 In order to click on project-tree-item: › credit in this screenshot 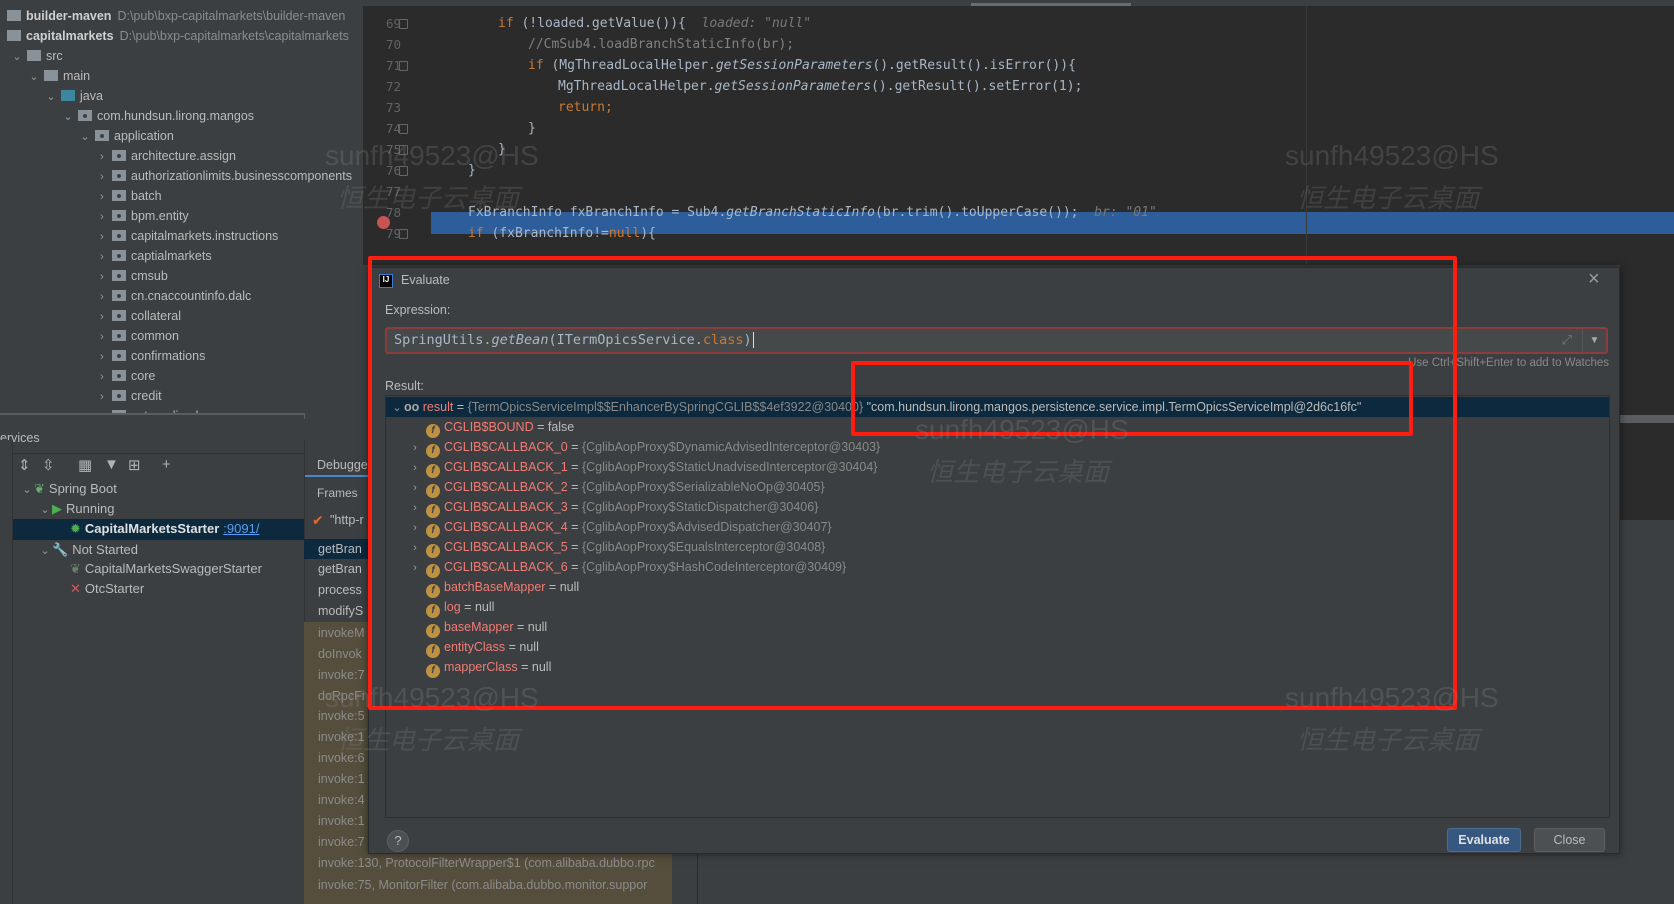, I will do `click(128, 396)`.